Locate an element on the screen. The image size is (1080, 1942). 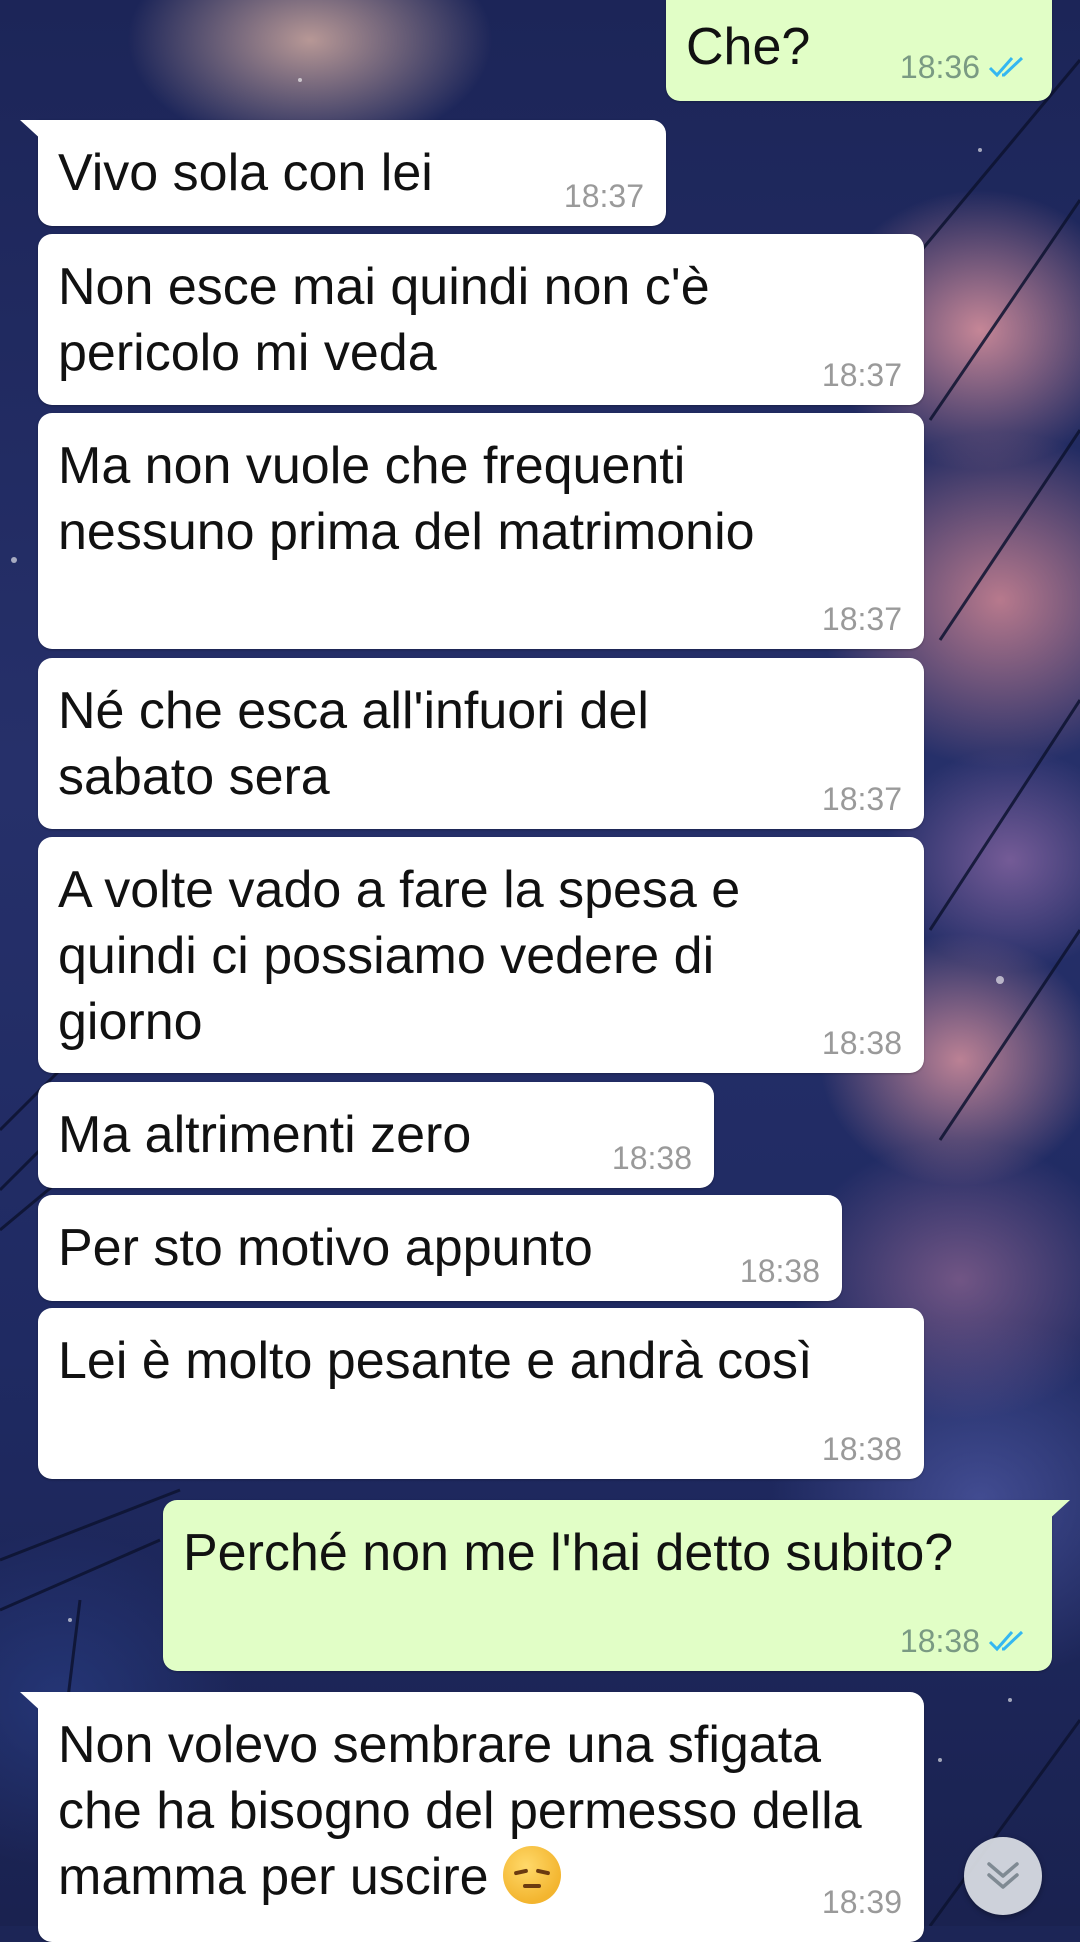
message-meta: 18:38 is located at coordinates (964, 1641).